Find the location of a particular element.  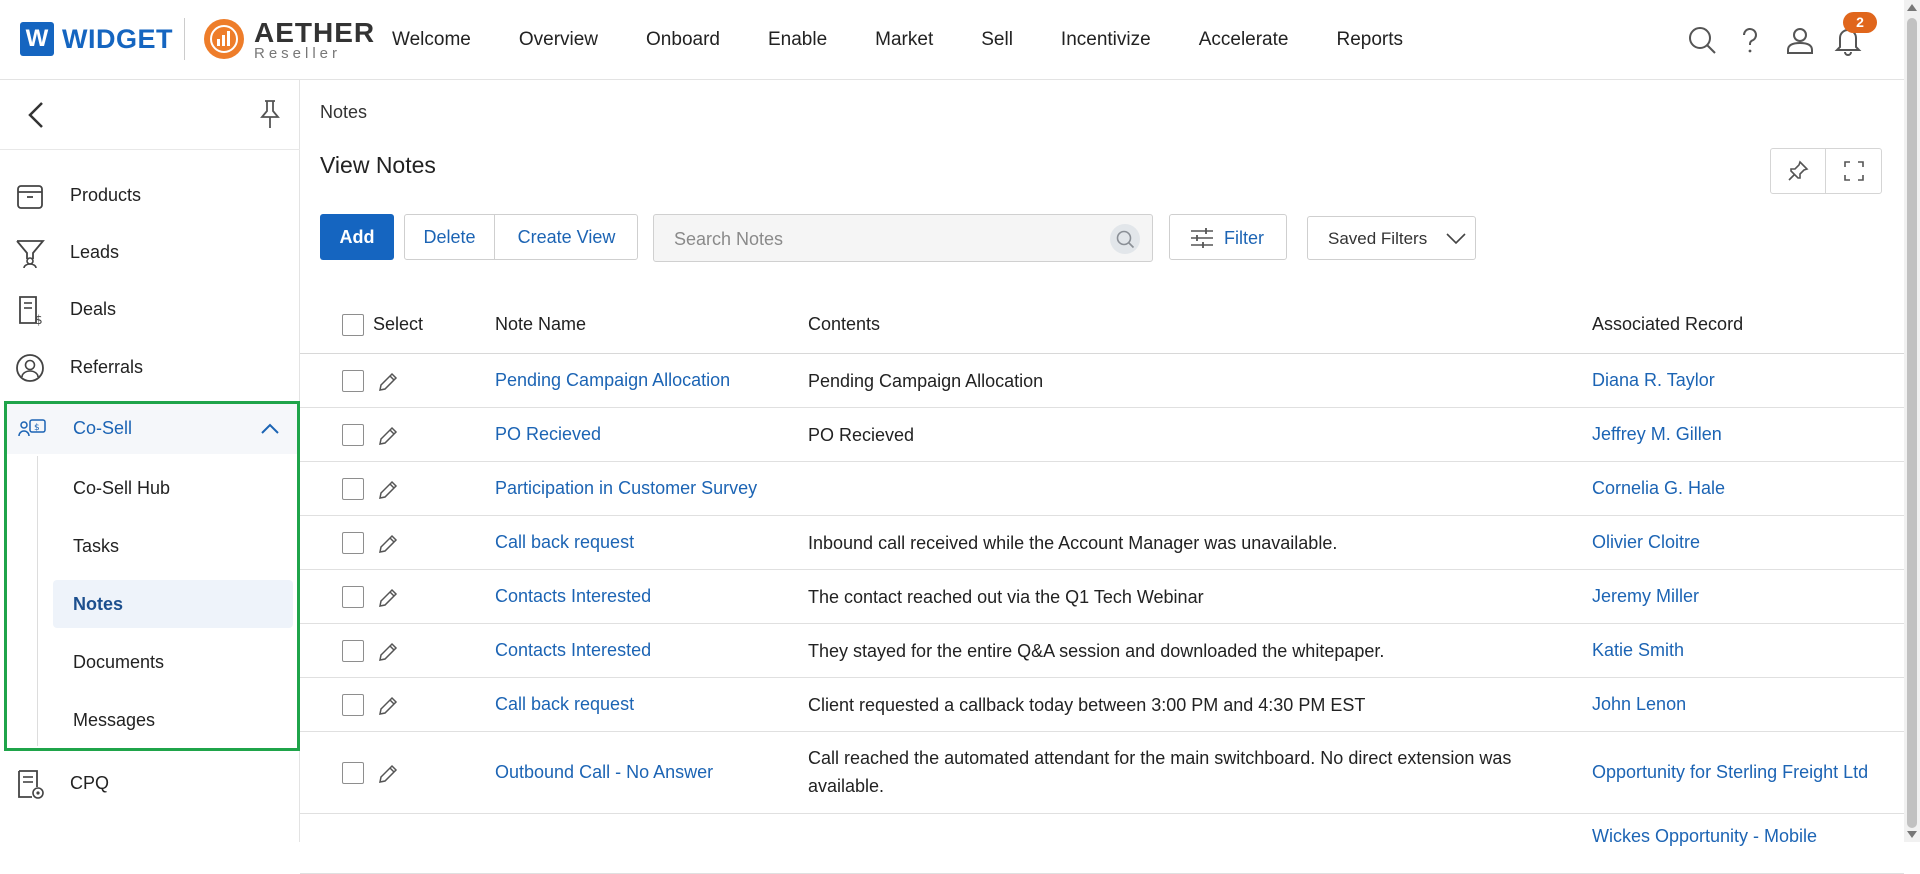

page-scrollbar is located at coordinates (1912, 421).